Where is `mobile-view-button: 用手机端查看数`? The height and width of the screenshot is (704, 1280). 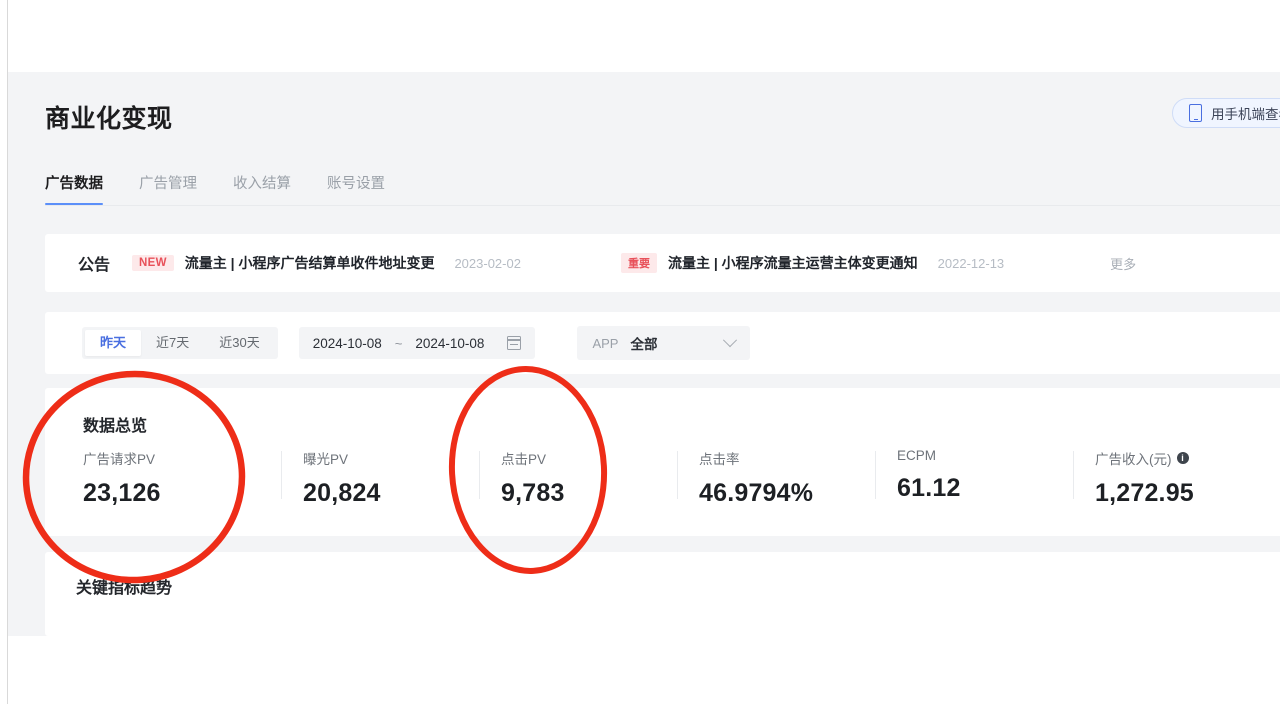
mobile-view-button: 用手机端查看数 is located at coordinates (1226, 113).